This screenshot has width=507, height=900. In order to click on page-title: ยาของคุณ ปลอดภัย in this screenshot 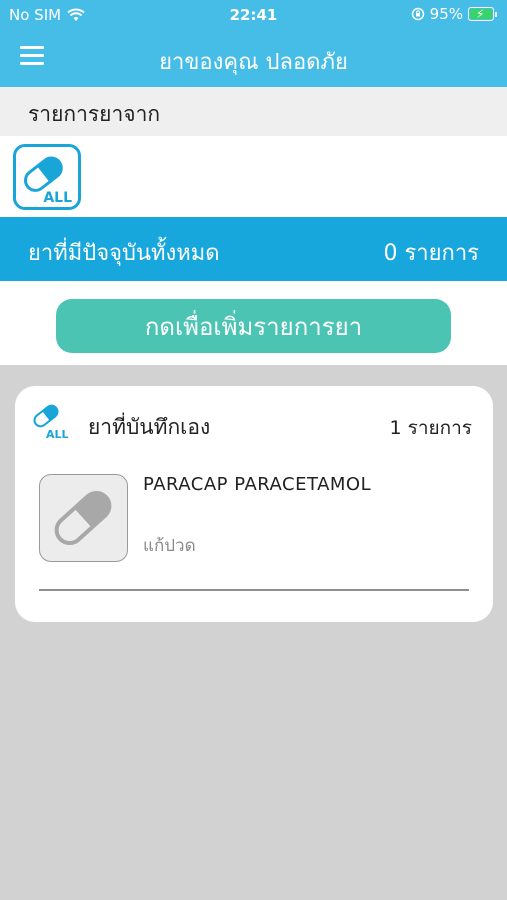, I will do `click(253, 62)`.